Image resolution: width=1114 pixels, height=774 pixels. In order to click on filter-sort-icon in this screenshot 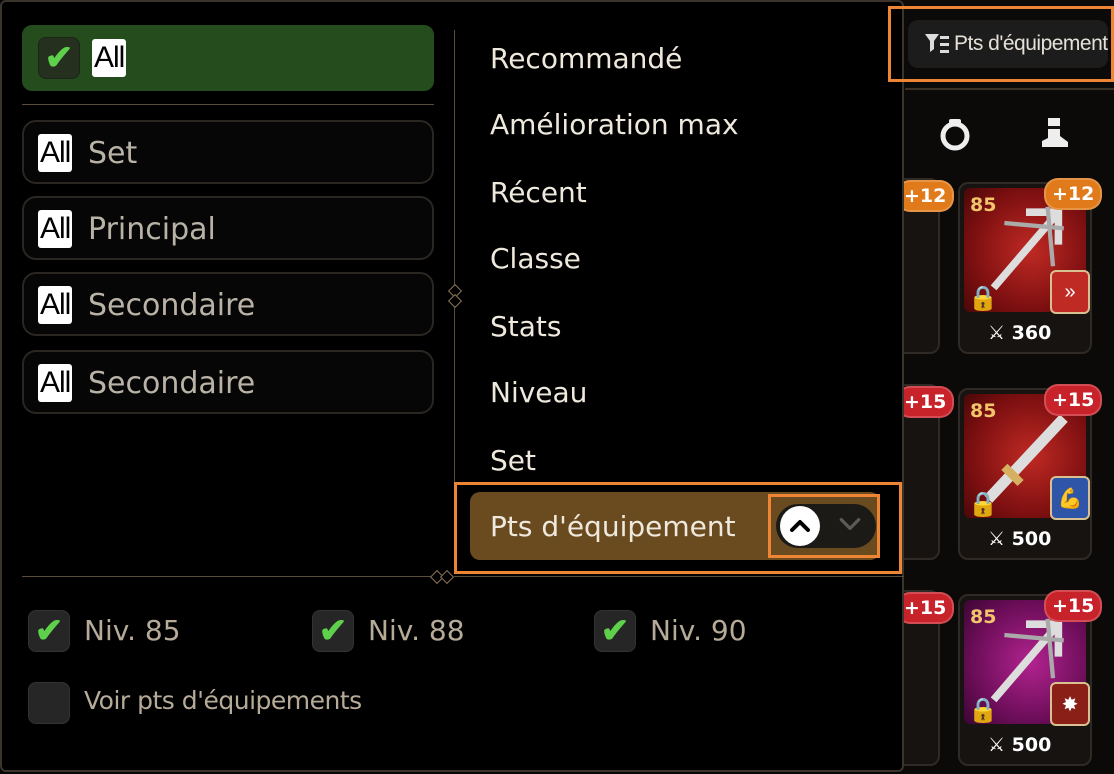, I will do `click(937, 46)`.